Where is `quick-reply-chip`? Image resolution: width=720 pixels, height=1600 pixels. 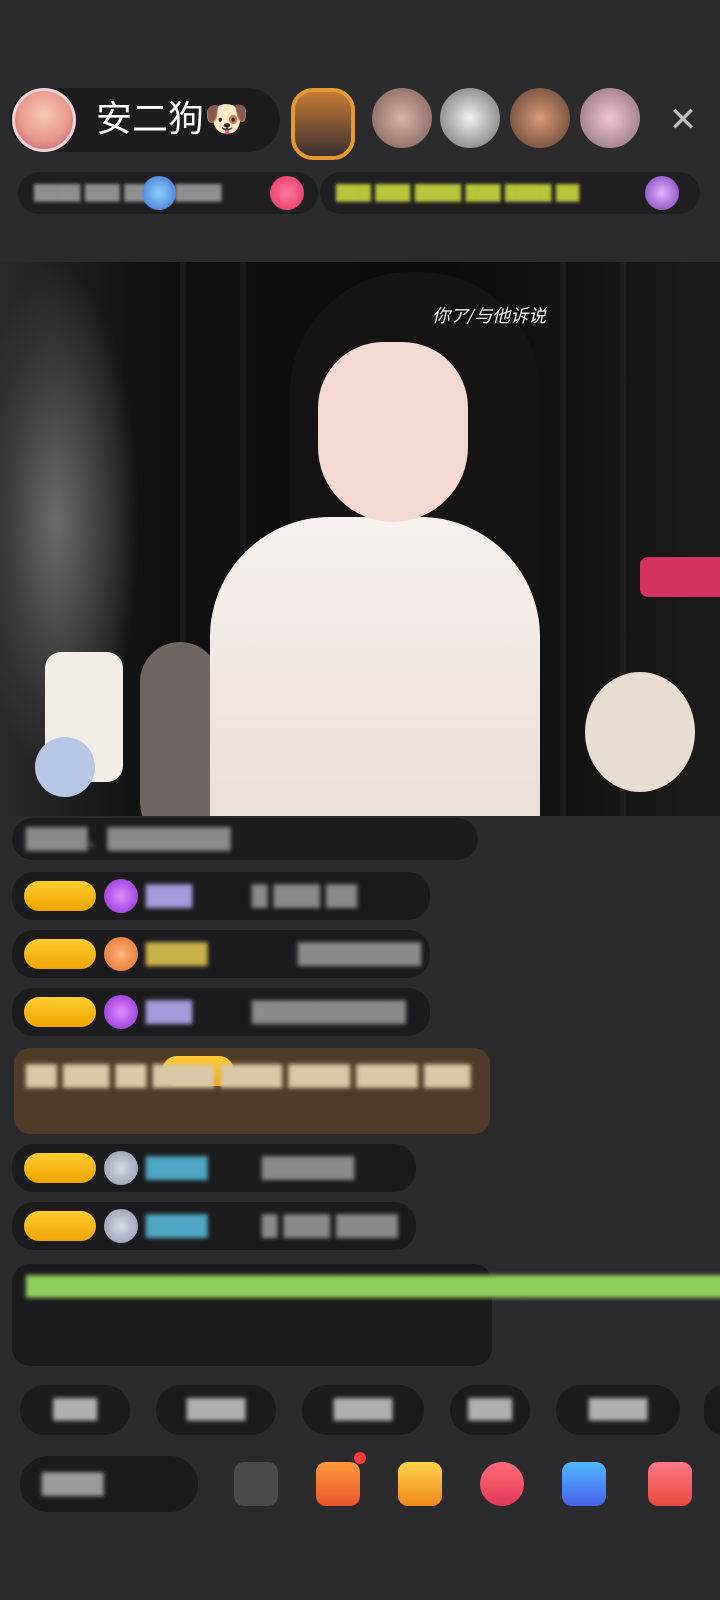 quick-reply-chip is located at coordinates (712, 1410).